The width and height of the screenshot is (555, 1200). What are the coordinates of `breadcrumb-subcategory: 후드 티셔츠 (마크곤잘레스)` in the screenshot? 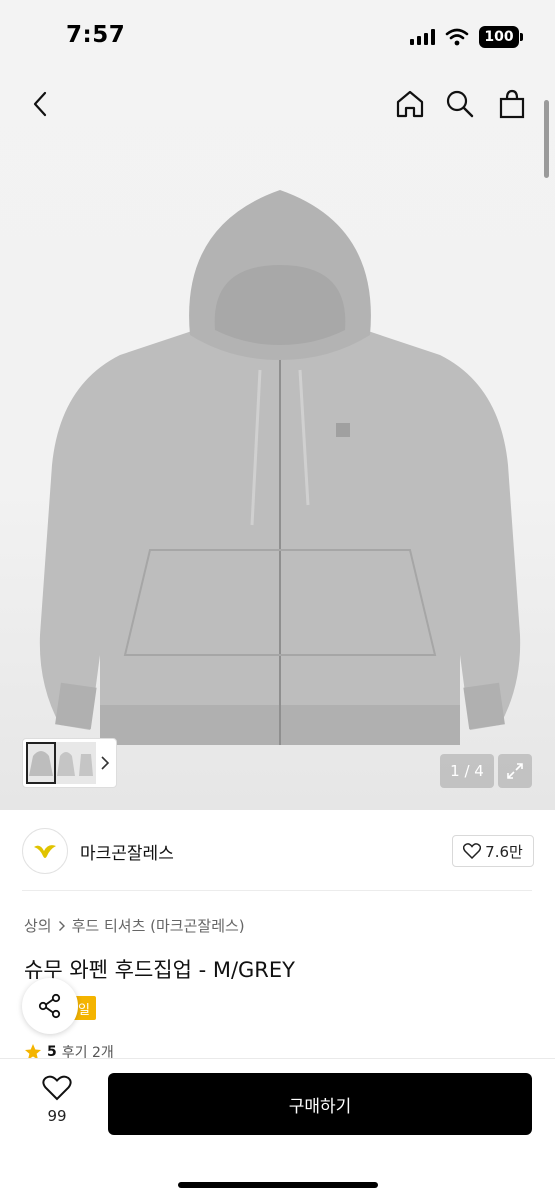 It's located at (158, 925).